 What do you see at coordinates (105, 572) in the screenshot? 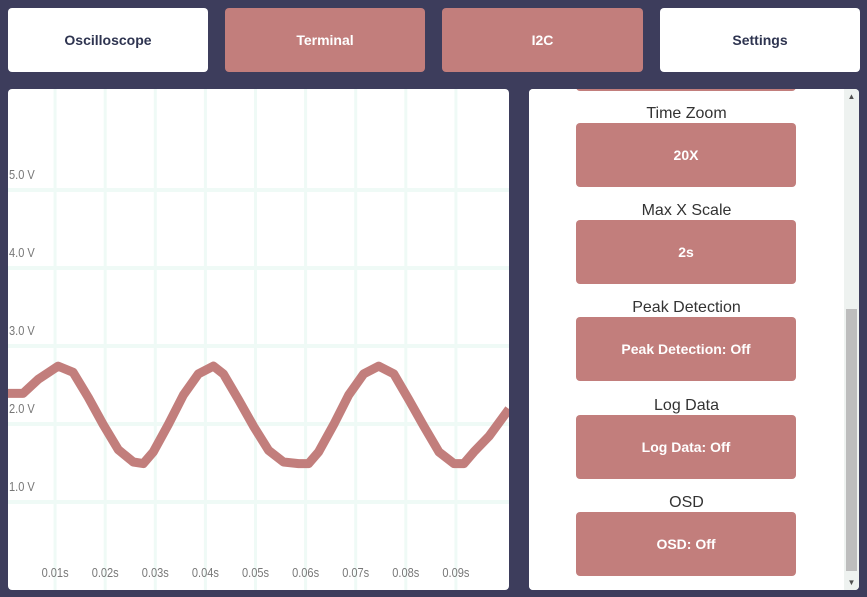
I see `x-tick-label: 0.02s` at bounding box center [105, 572].